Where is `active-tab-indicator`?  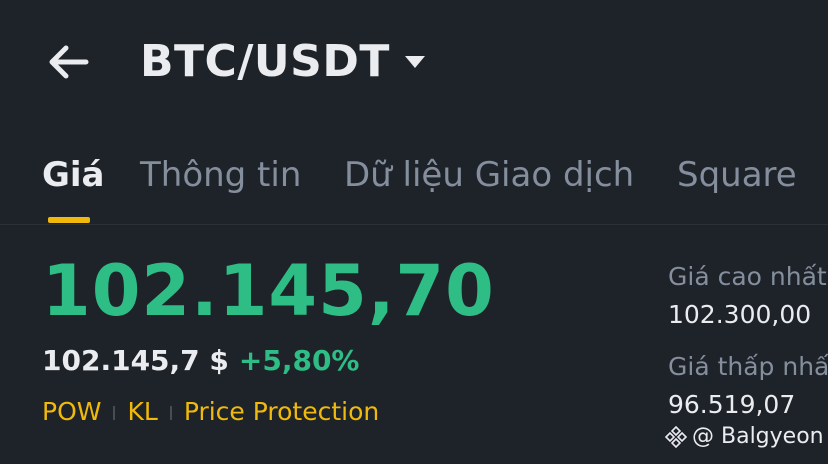 active-tab-indicator is located at coordinates (69, 220).